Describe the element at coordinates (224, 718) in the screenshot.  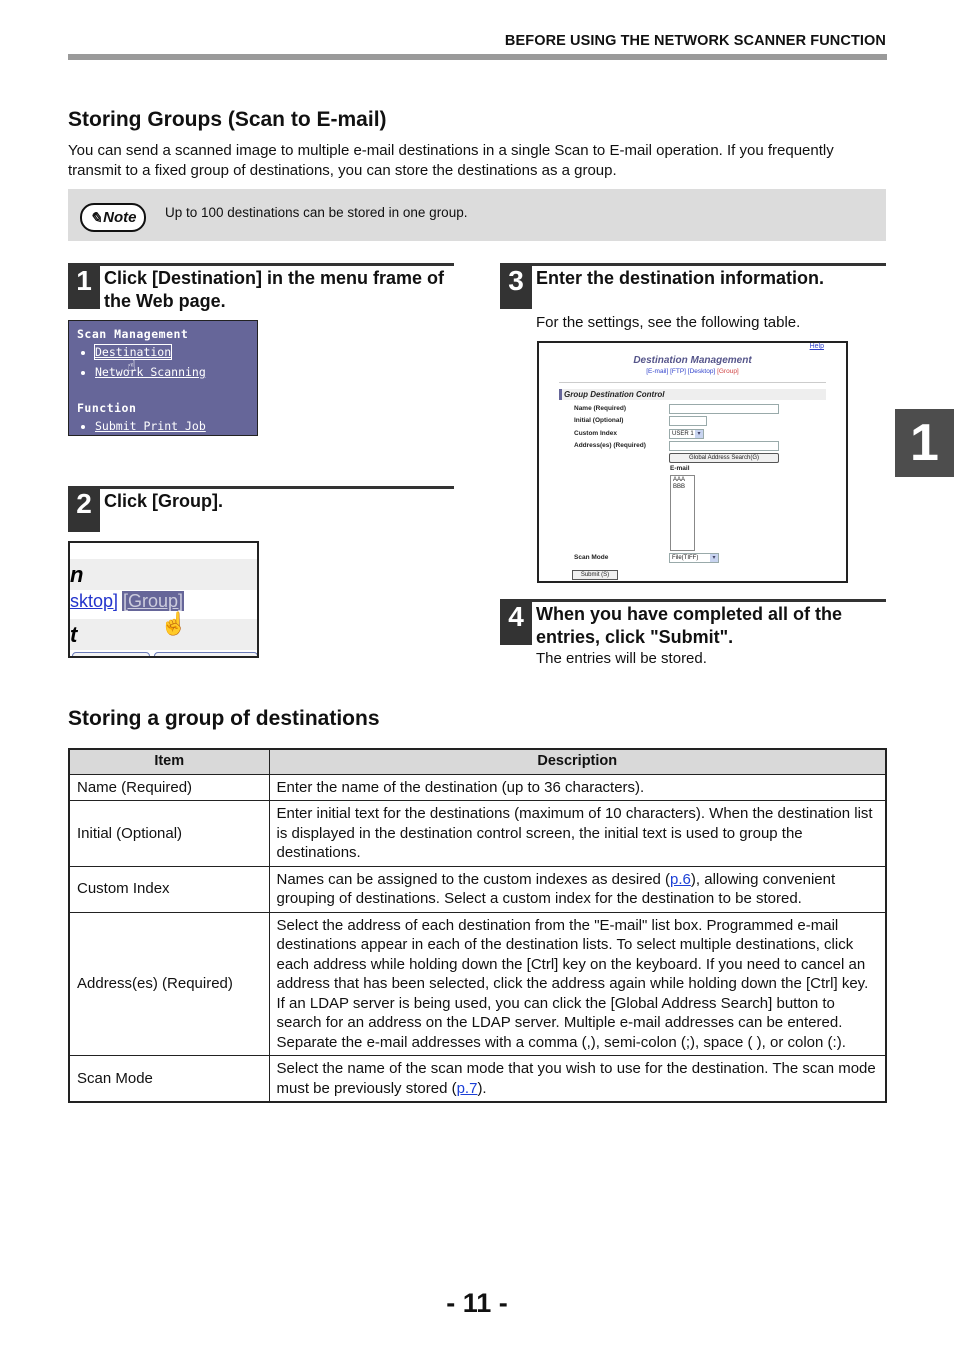
I see `table-section-title: Storing a group of destinations` at that location.